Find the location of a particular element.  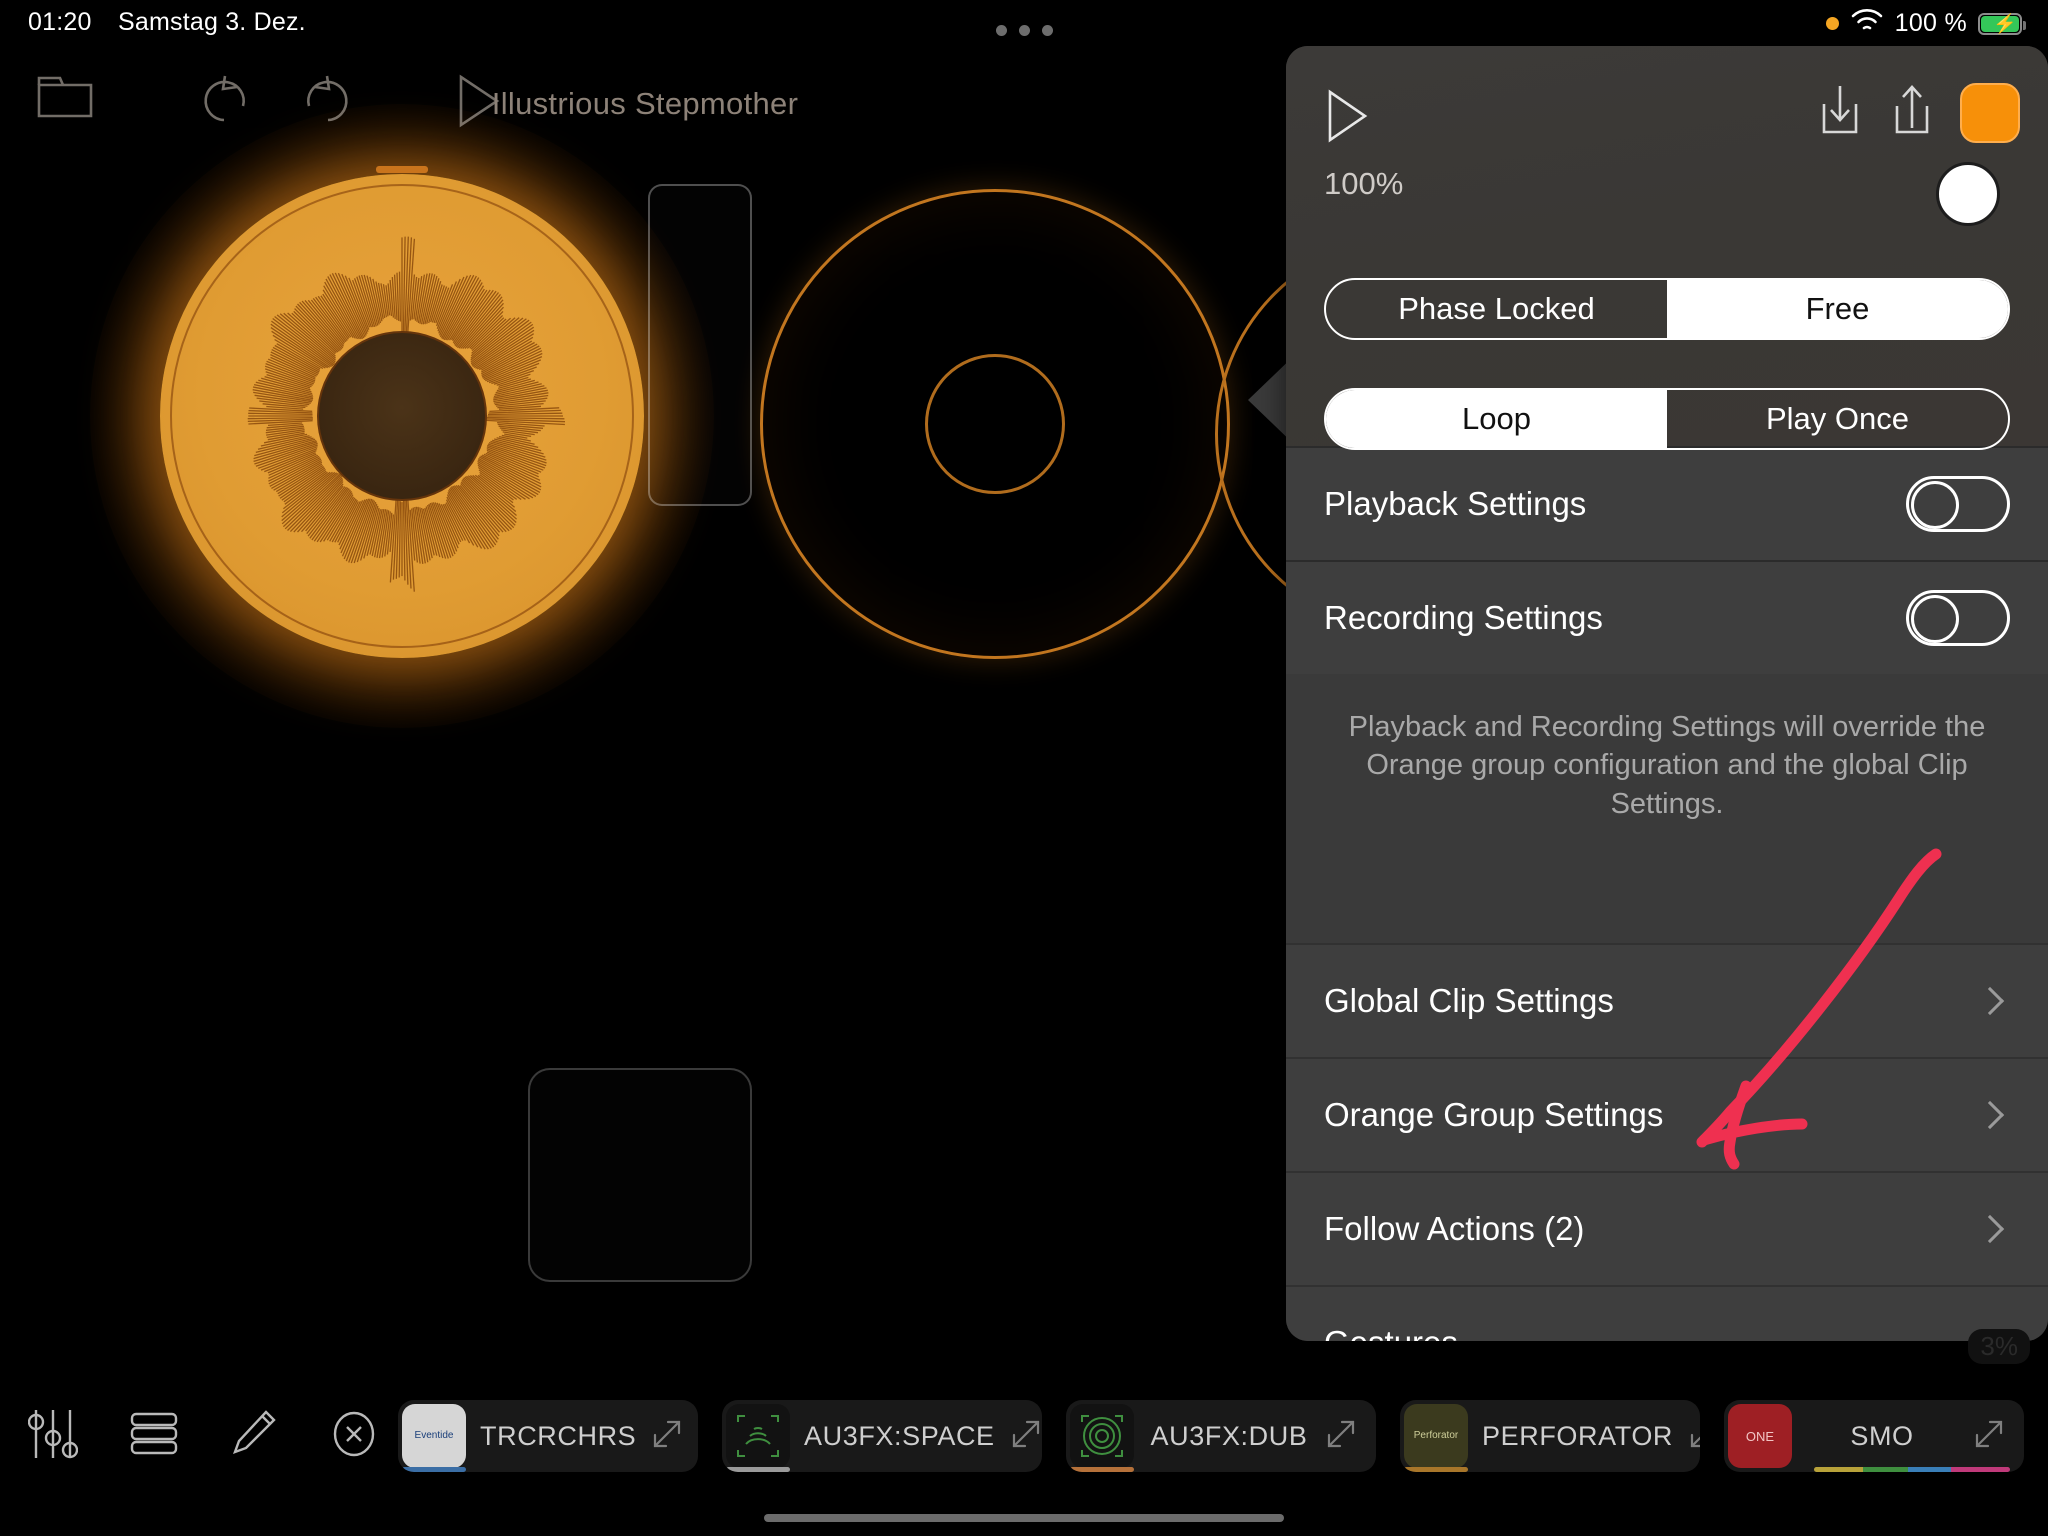

page-title: Illustrious Stepmother is located at coordinates (645, 103).